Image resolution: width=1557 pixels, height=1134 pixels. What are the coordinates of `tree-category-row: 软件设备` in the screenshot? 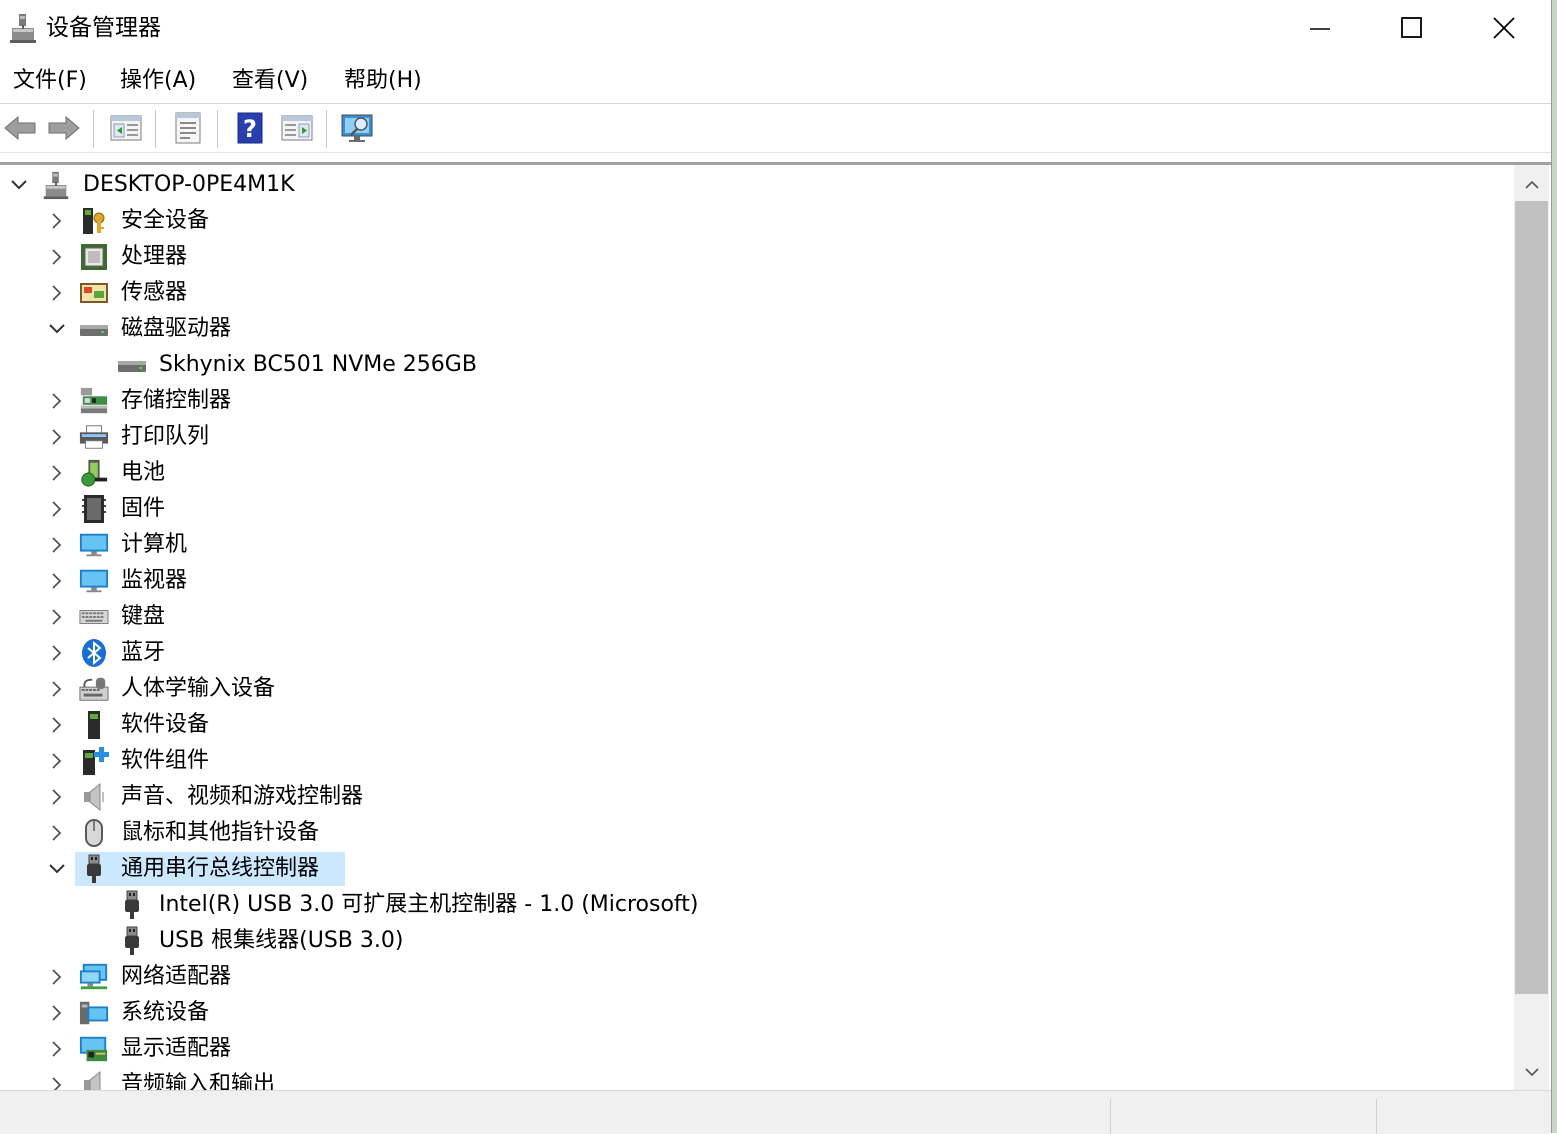 It's located at (757, 725).